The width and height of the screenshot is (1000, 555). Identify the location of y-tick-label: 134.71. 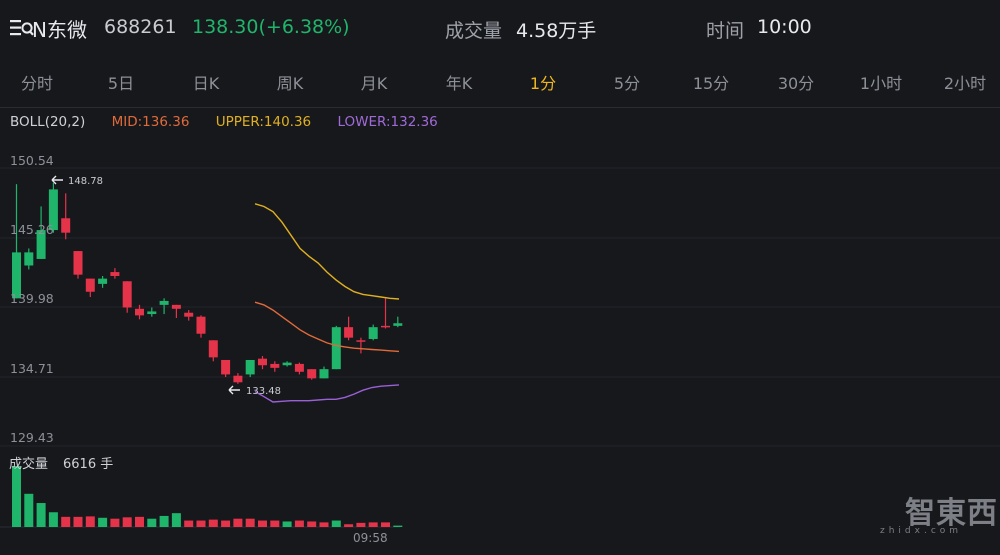
(32, 368).